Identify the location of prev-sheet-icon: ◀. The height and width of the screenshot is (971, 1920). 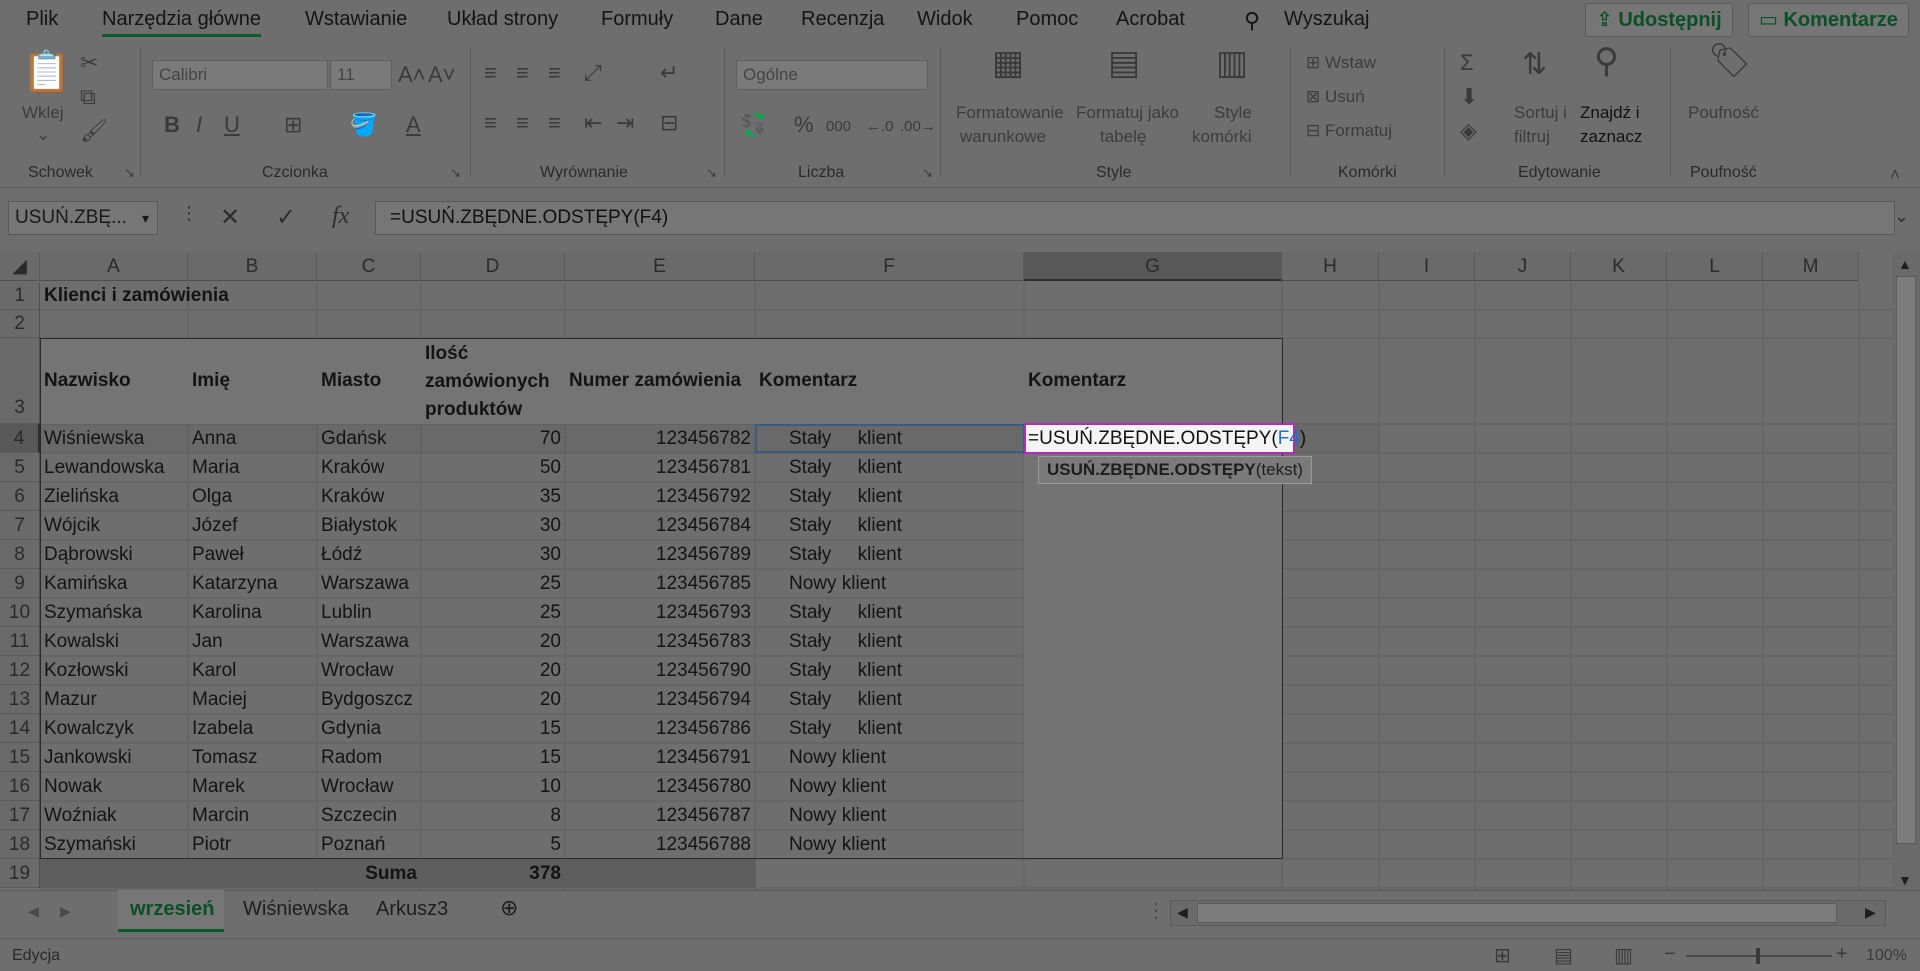
(33, 911).